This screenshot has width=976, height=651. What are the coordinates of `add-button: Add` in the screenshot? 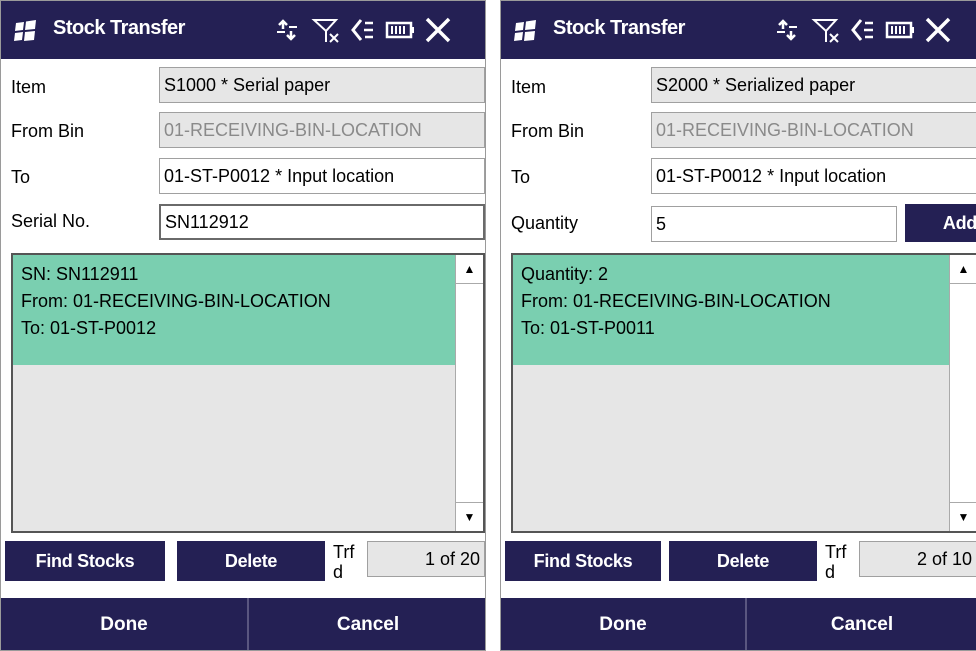 It's located at (940, 223).